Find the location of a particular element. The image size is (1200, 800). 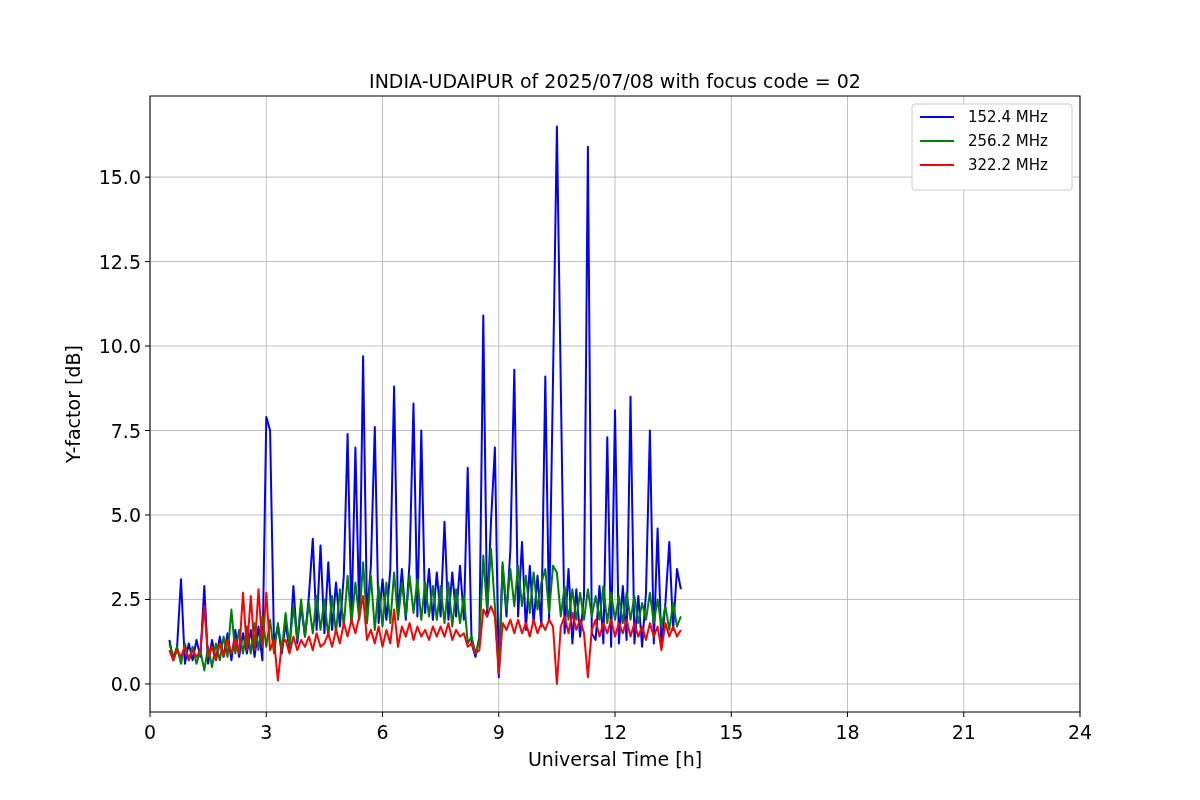

chart-title: INDIA-UDAIPUR of 2025/07/08 with focus code = 02 is located at coordinates (615, 81).